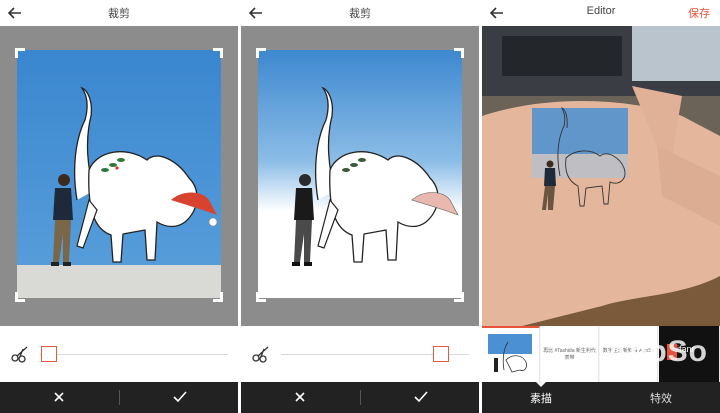 The image size is (720, 413). What do you see at coordinates (699, 13) in the screenshot?
I see `save-button: 保存` at bounding box center [699, 13].